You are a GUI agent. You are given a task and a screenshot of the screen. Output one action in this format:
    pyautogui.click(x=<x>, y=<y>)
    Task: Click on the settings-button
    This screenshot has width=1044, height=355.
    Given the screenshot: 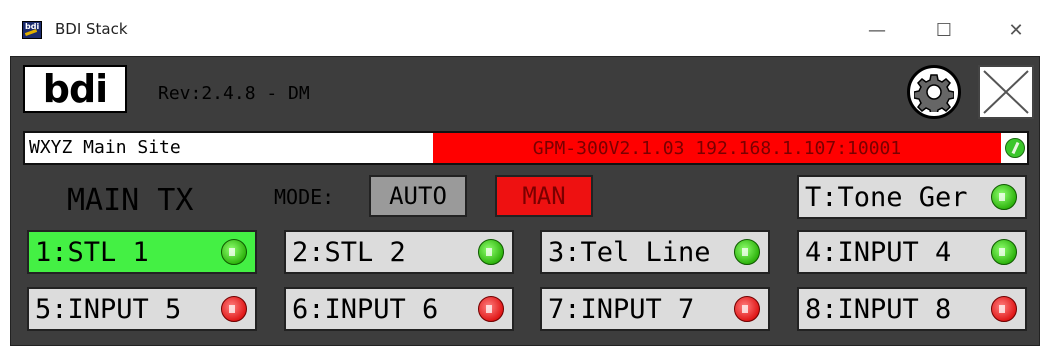 What is the action you would take?
    pyautogui.click(x=934, y=92)
    